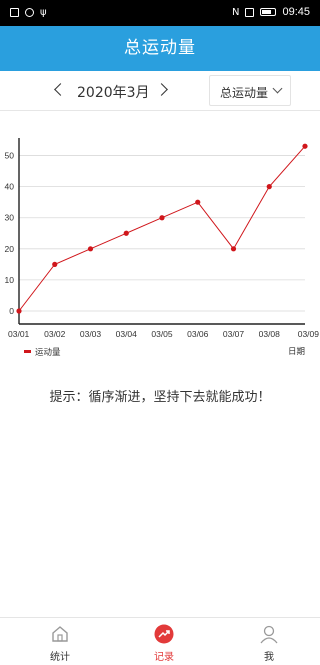 The image size is (320, 665). What do you see at coordinates (55, 334) in the screenshot?
I see `x-tick-label: 03/02` at bounding box center [55, 334].